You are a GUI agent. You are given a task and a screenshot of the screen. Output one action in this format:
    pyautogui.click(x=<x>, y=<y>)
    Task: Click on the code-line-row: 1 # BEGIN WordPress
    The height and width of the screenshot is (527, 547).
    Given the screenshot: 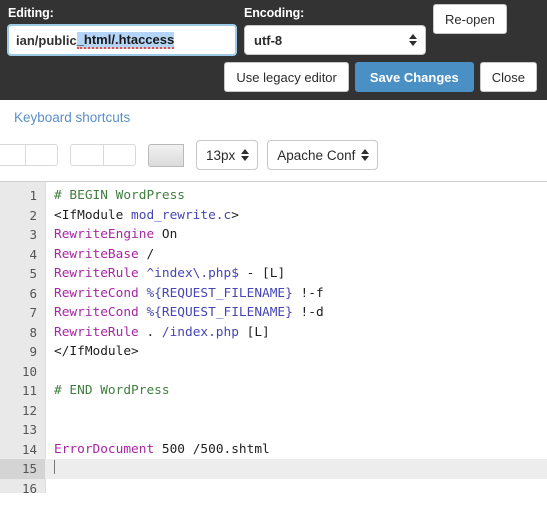 What is the action you would take?
    pyautogui.click(x=273, y=196)
    